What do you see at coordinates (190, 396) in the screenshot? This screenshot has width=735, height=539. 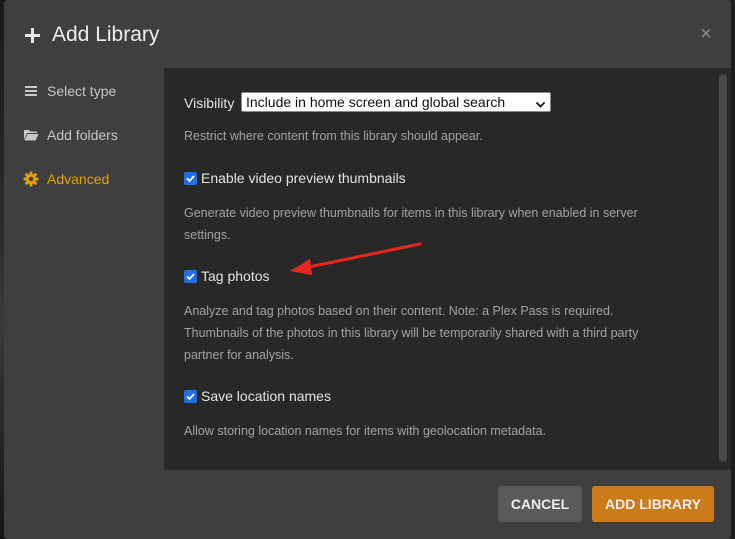 I see `save-location-names-checkbox` at bounding box center [190, 396].